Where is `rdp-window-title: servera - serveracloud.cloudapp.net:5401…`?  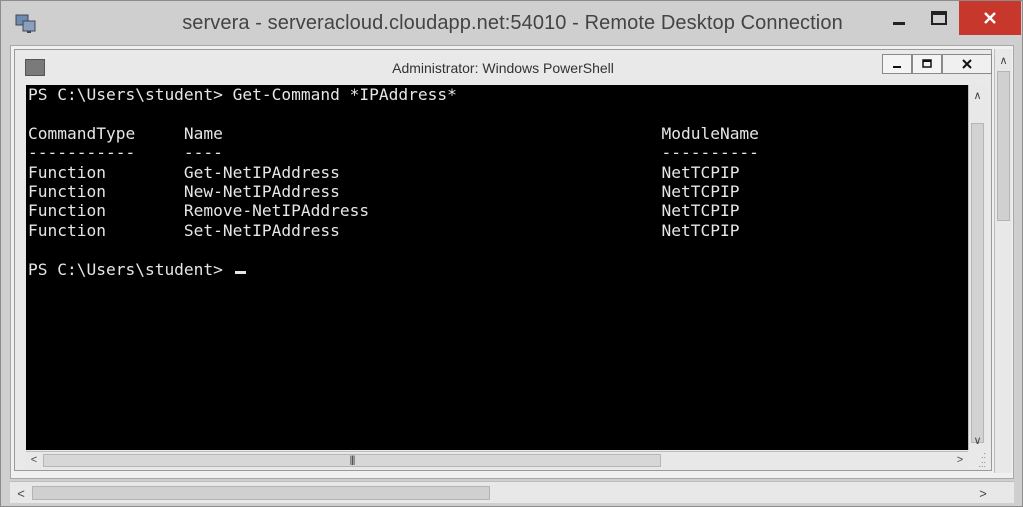 rdp-window-title: servera - serveracloud.cloudapp.net:5401… is located at coordinates (512, 23).